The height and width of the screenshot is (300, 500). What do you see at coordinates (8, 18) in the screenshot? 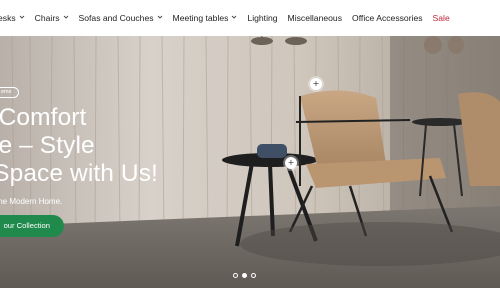
I see `nav-item-label: esks` at bounding box center [8, 18].